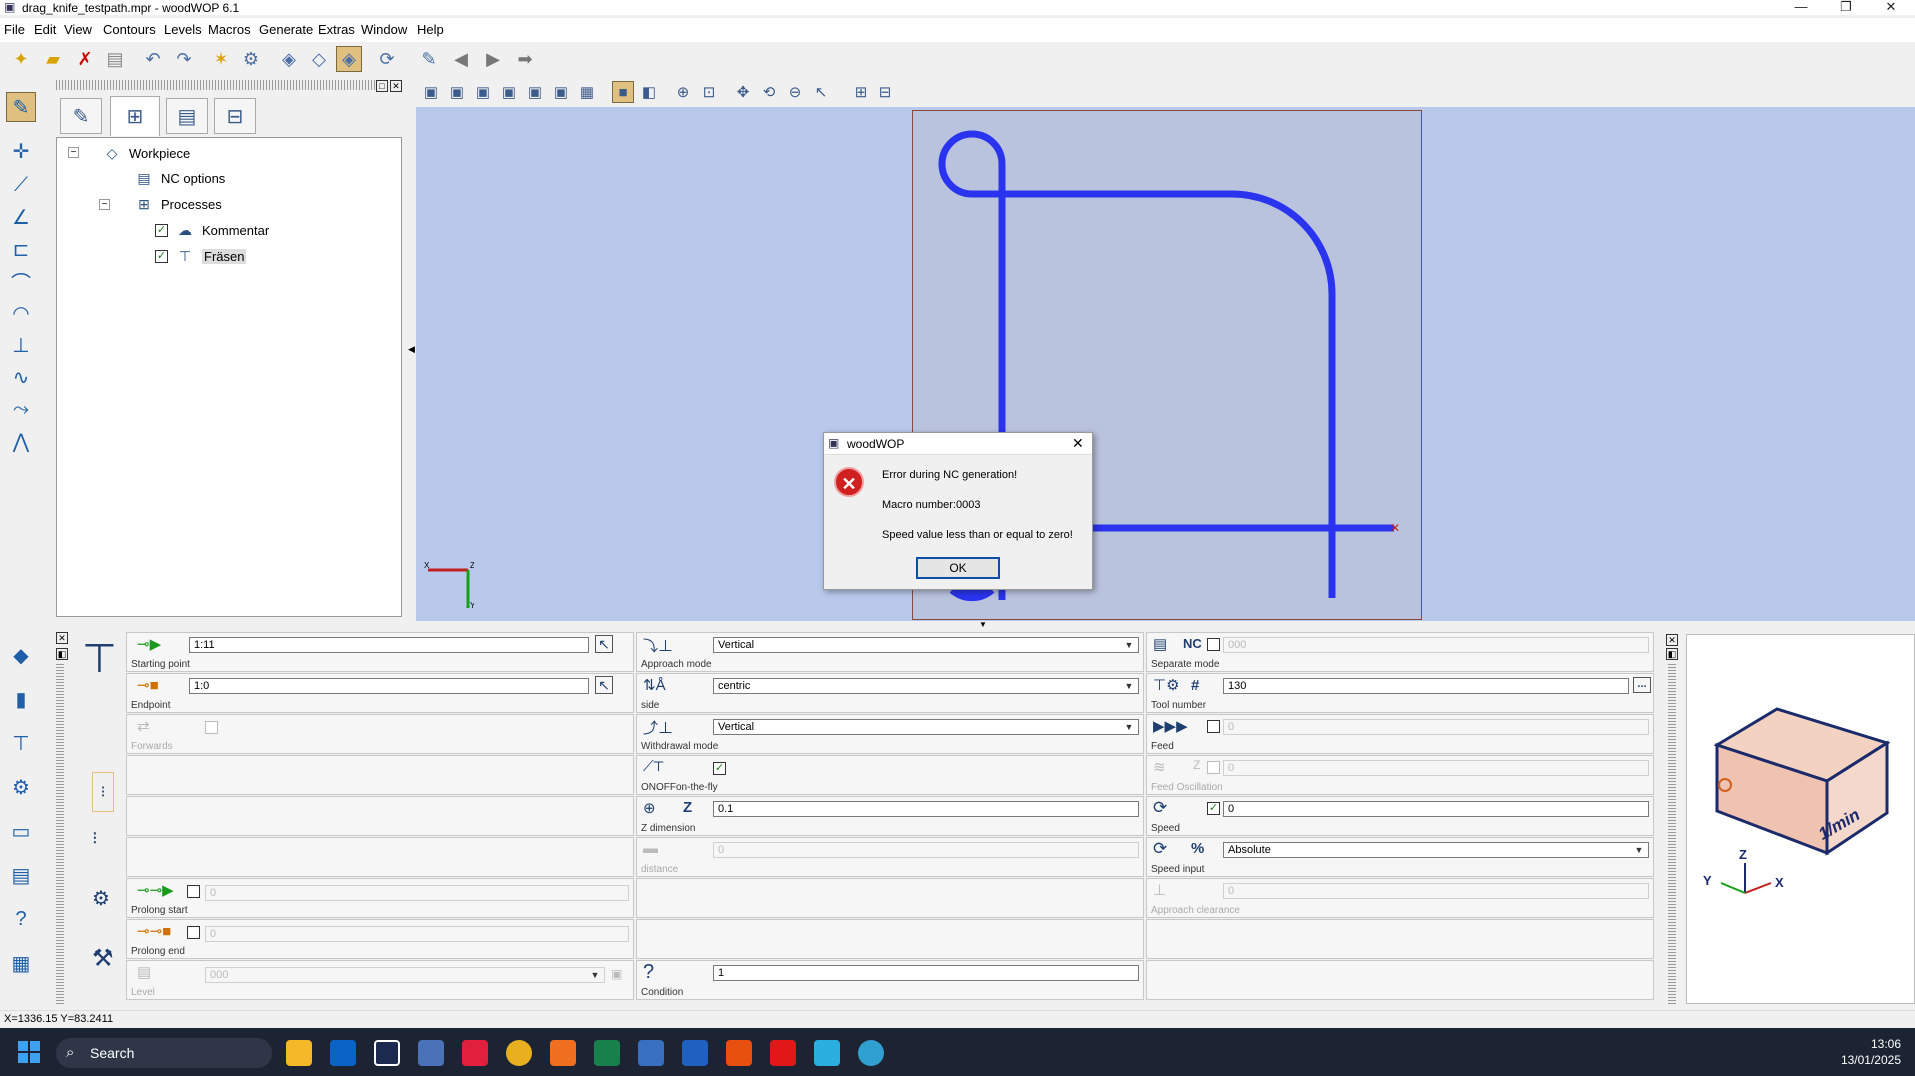  What do you see at coordinates (212, 230) in the screenshot?
I see `tree-kommentar: ✓ ☁ Kommentar` at bounding box center [212, 230].